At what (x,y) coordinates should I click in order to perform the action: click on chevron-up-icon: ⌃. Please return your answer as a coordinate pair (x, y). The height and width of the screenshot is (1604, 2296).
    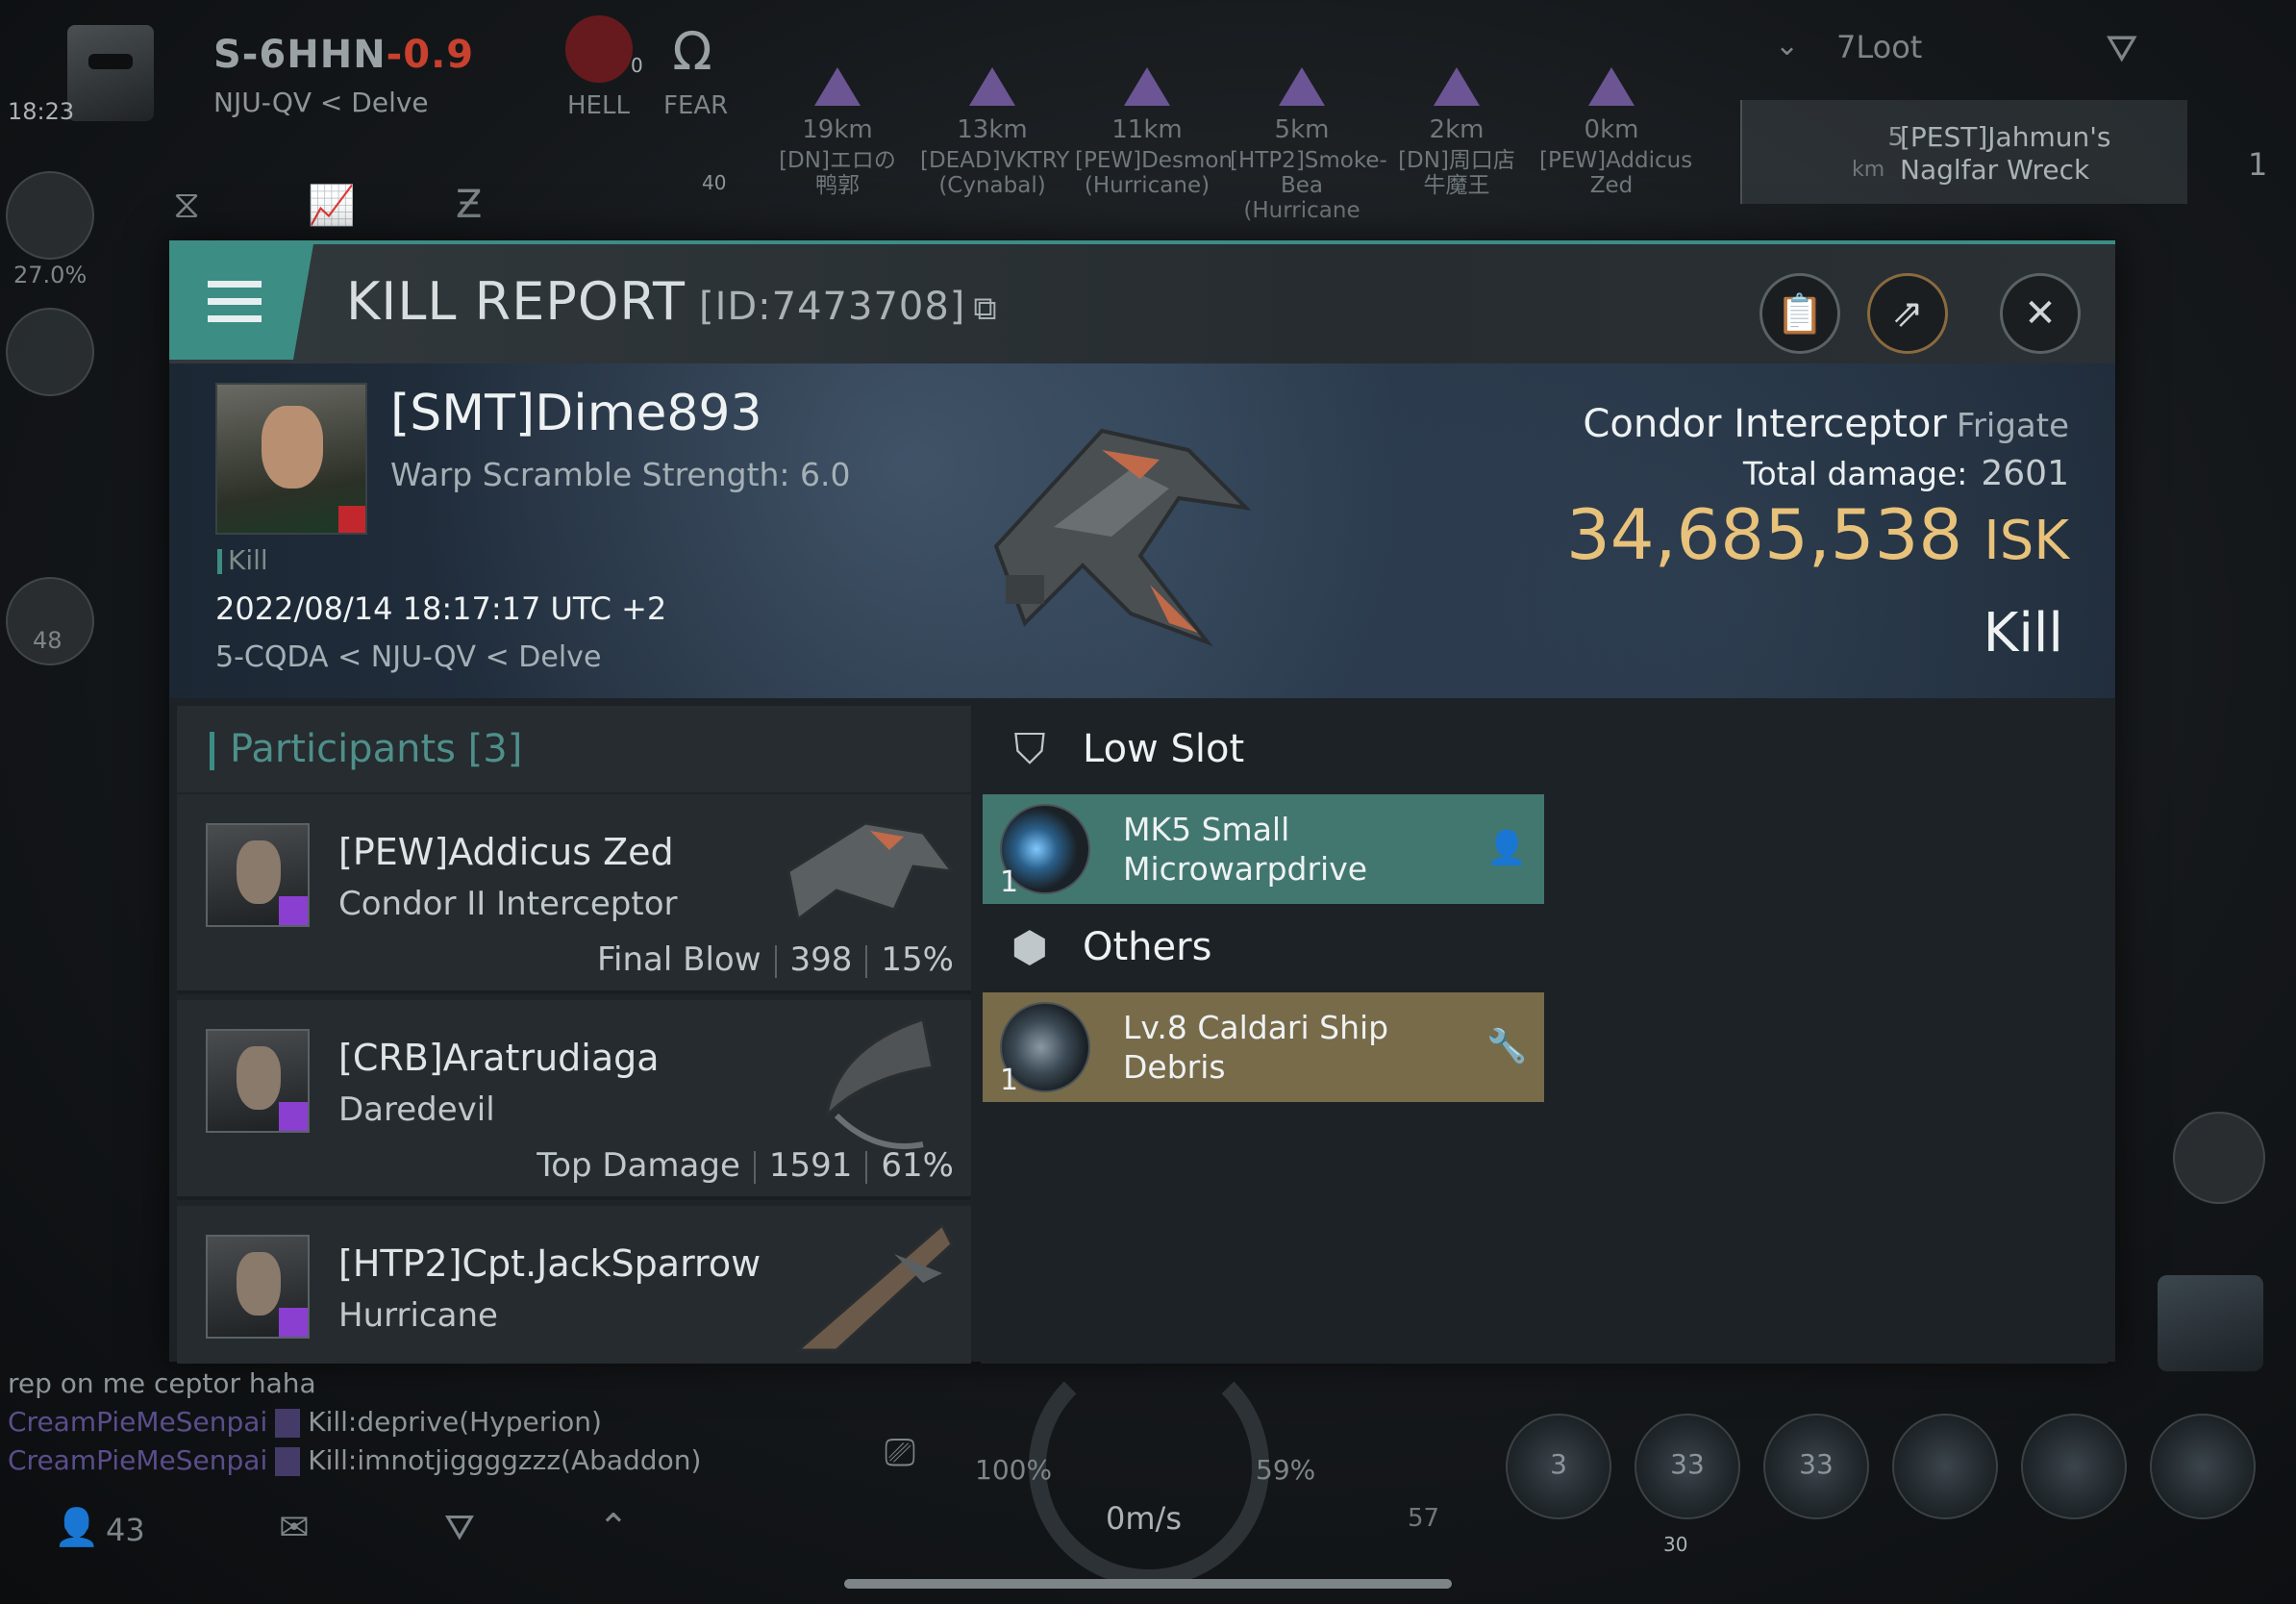
    Looking at the image, I should click on (613, 1527).